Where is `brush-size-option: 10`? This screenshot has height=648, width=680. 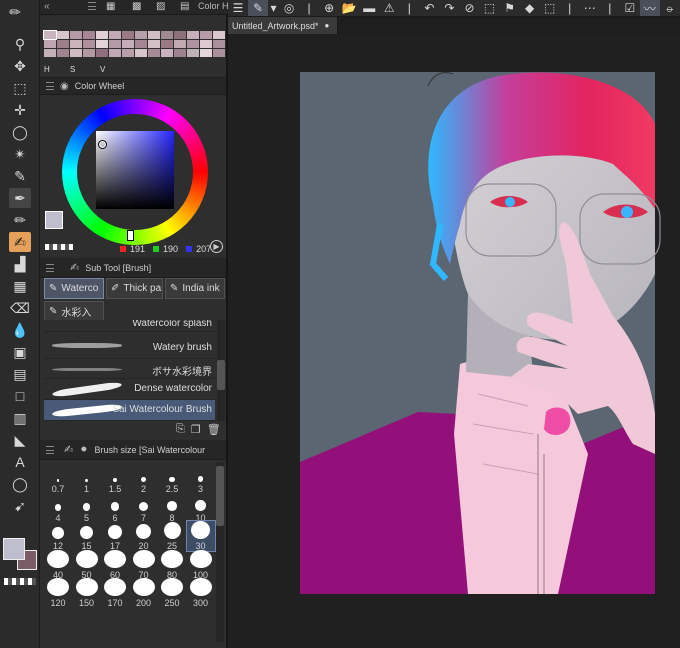
brush-size-option: 10 is located at coordinates (201, 508).